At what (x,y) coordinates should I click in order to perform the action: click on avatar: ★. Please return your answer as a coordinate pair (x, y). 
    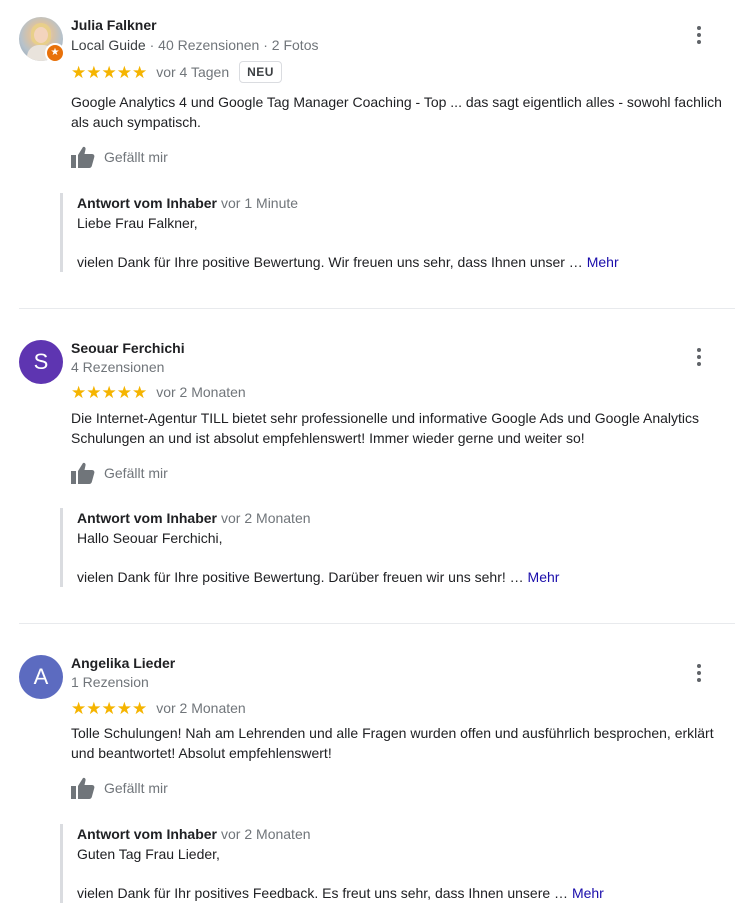
    Looking at the image, I should click on (42, 40).